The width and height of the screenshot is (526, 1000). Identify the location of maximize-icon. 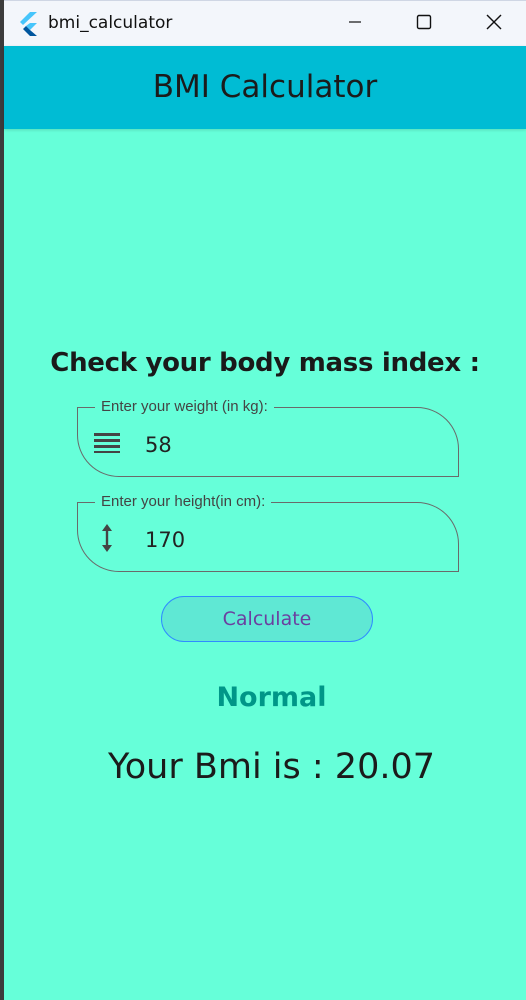
(424, 24).